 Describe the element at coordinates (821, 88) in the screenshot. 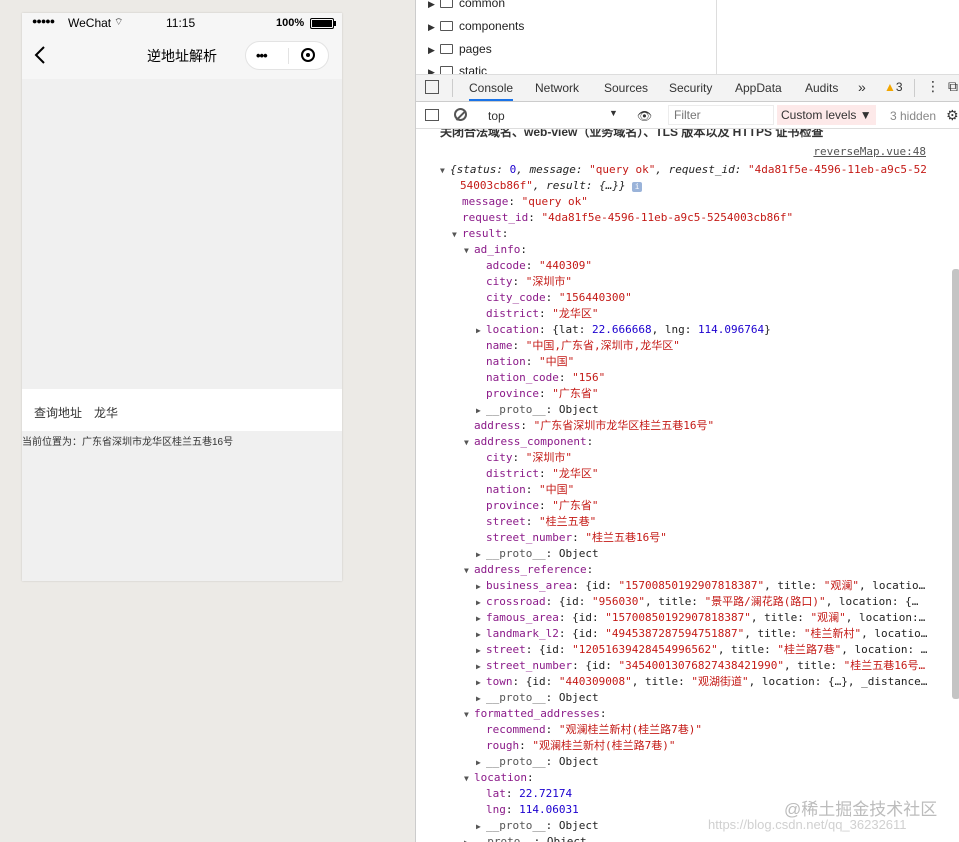

I see `tab-audits: Audits` at that location.